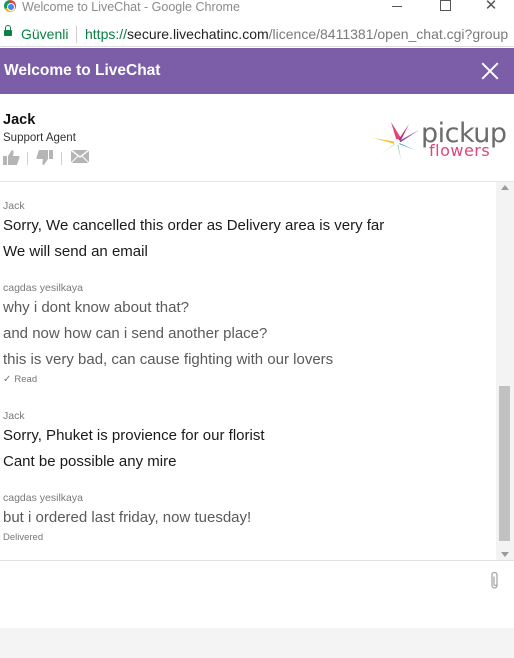 This screenshot has width=514, height=658. Describe the element at coordinates (82, 70) in the screenshot. I see `chat-title: Welcome to LiveChat` at that location.